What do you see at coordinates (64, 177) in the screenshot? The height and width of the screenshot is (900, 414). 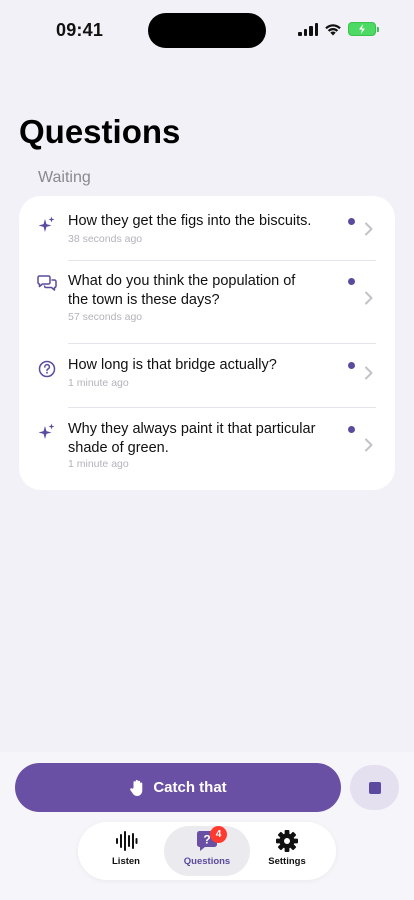 I see `section-label-waiting: Waiting` at bounding box center [64, 177].